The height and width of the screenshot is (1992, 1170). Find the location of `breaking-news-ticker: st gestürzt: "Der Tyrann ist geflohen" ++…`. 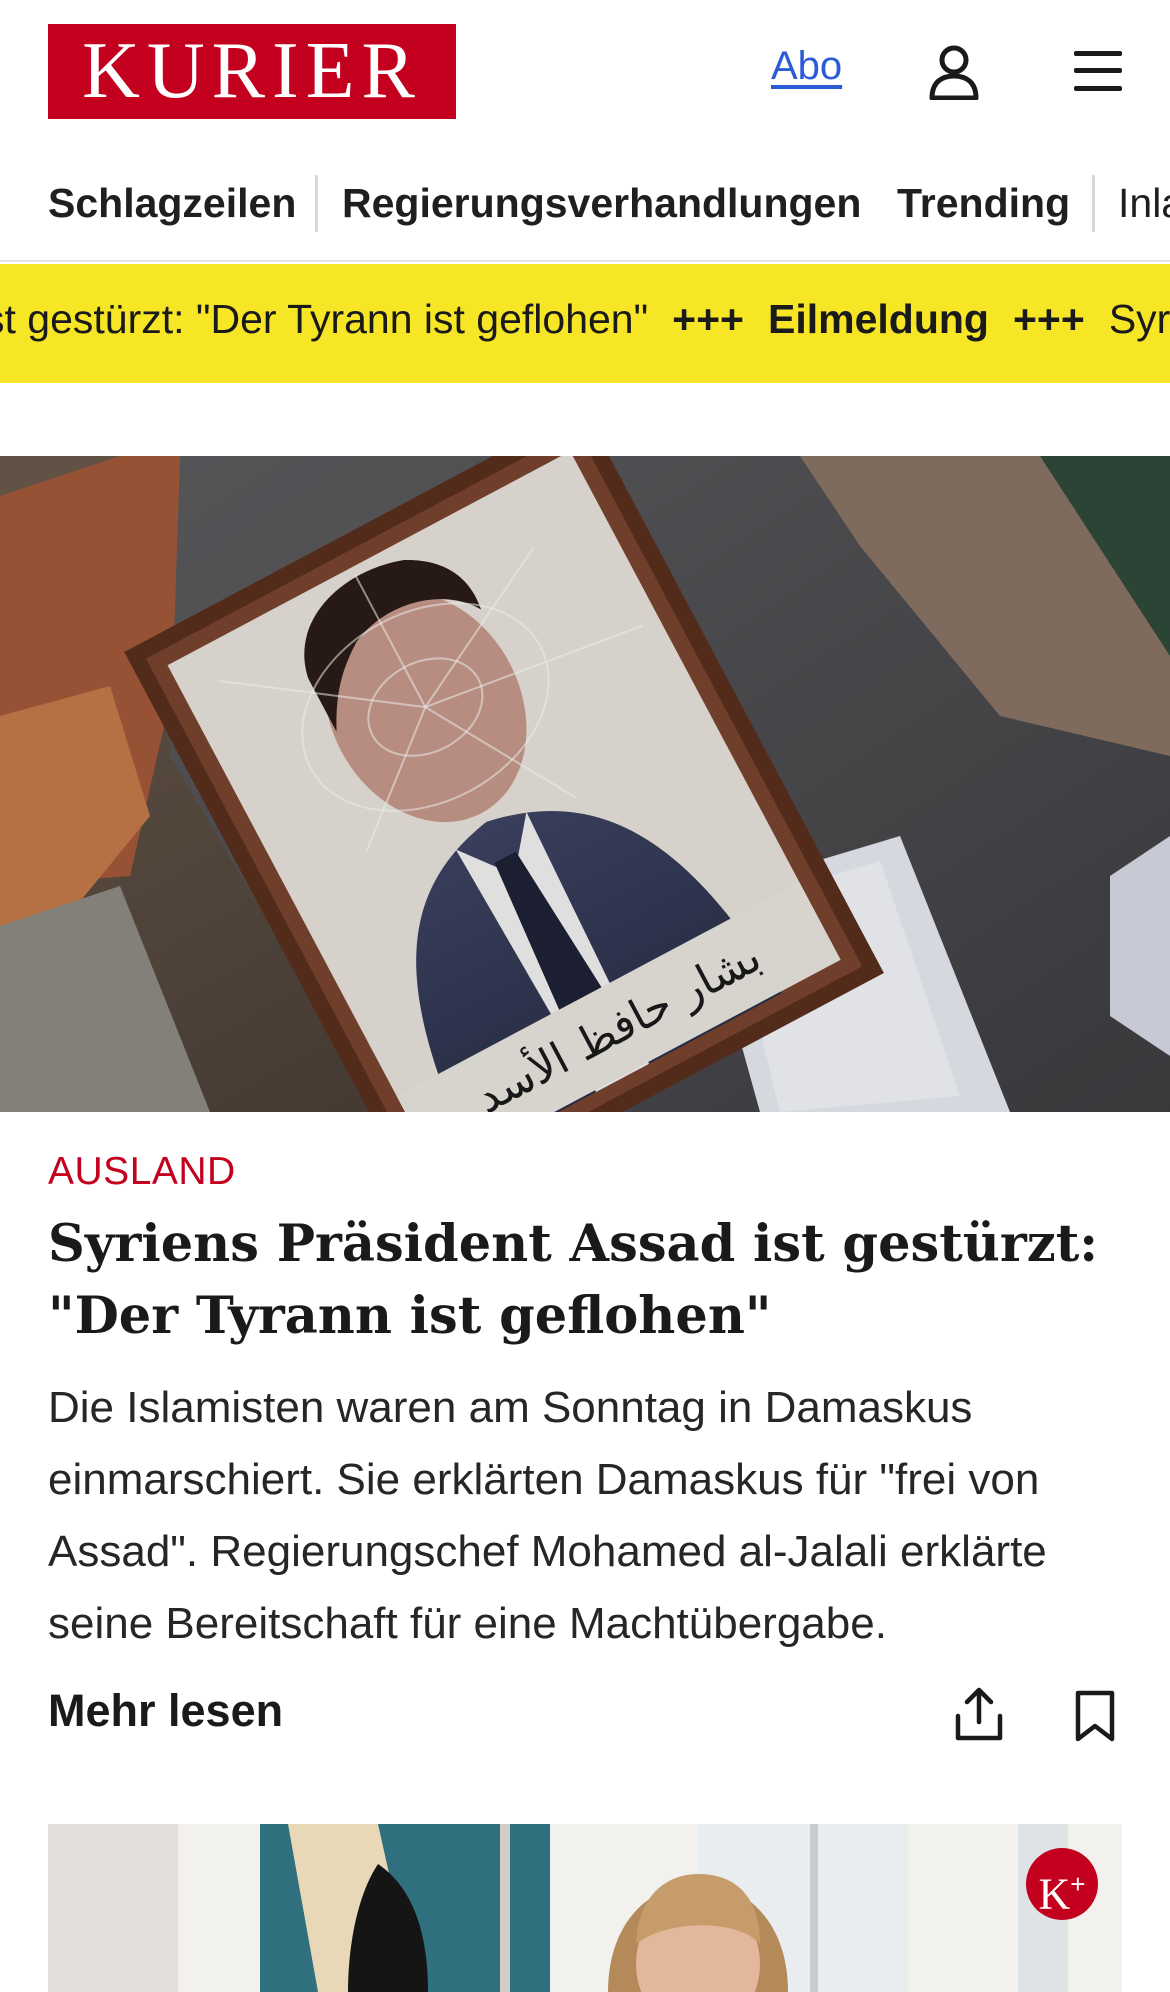

breaking-news-ticker: st gestürzt: "Der Tyrann ist geflohen" ++… is located at coordinates (585, 323).